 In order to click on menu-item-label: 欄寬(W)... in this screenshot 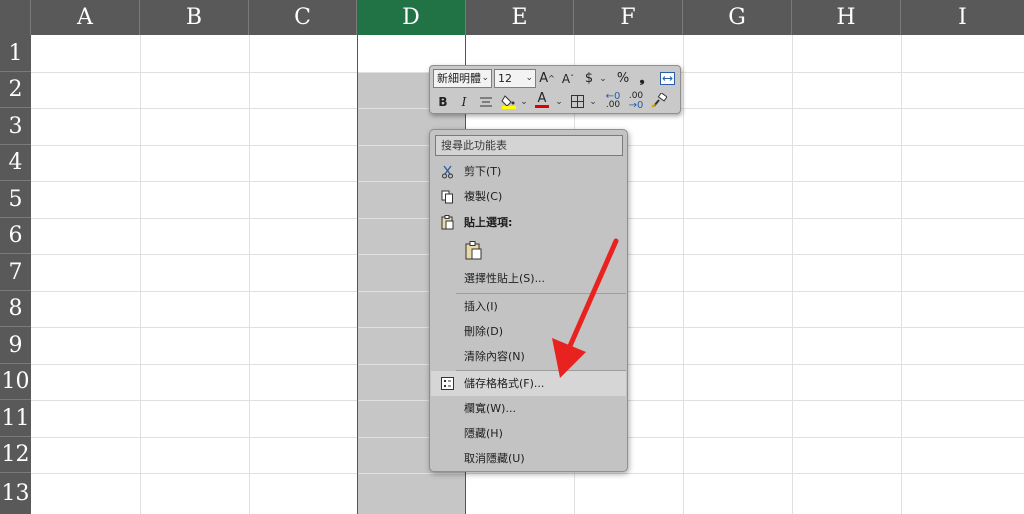, I will do `click(490, 408)`.